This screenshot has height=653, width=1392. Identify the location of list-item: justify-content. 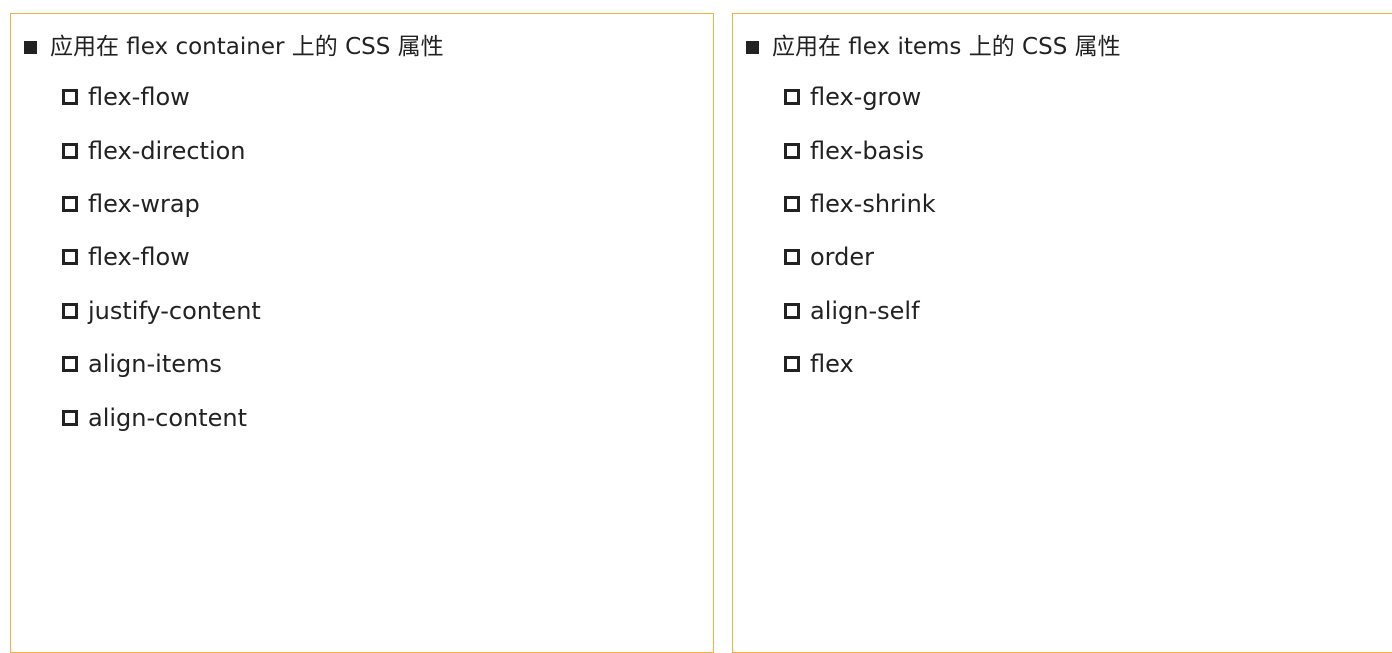
(161, 311).